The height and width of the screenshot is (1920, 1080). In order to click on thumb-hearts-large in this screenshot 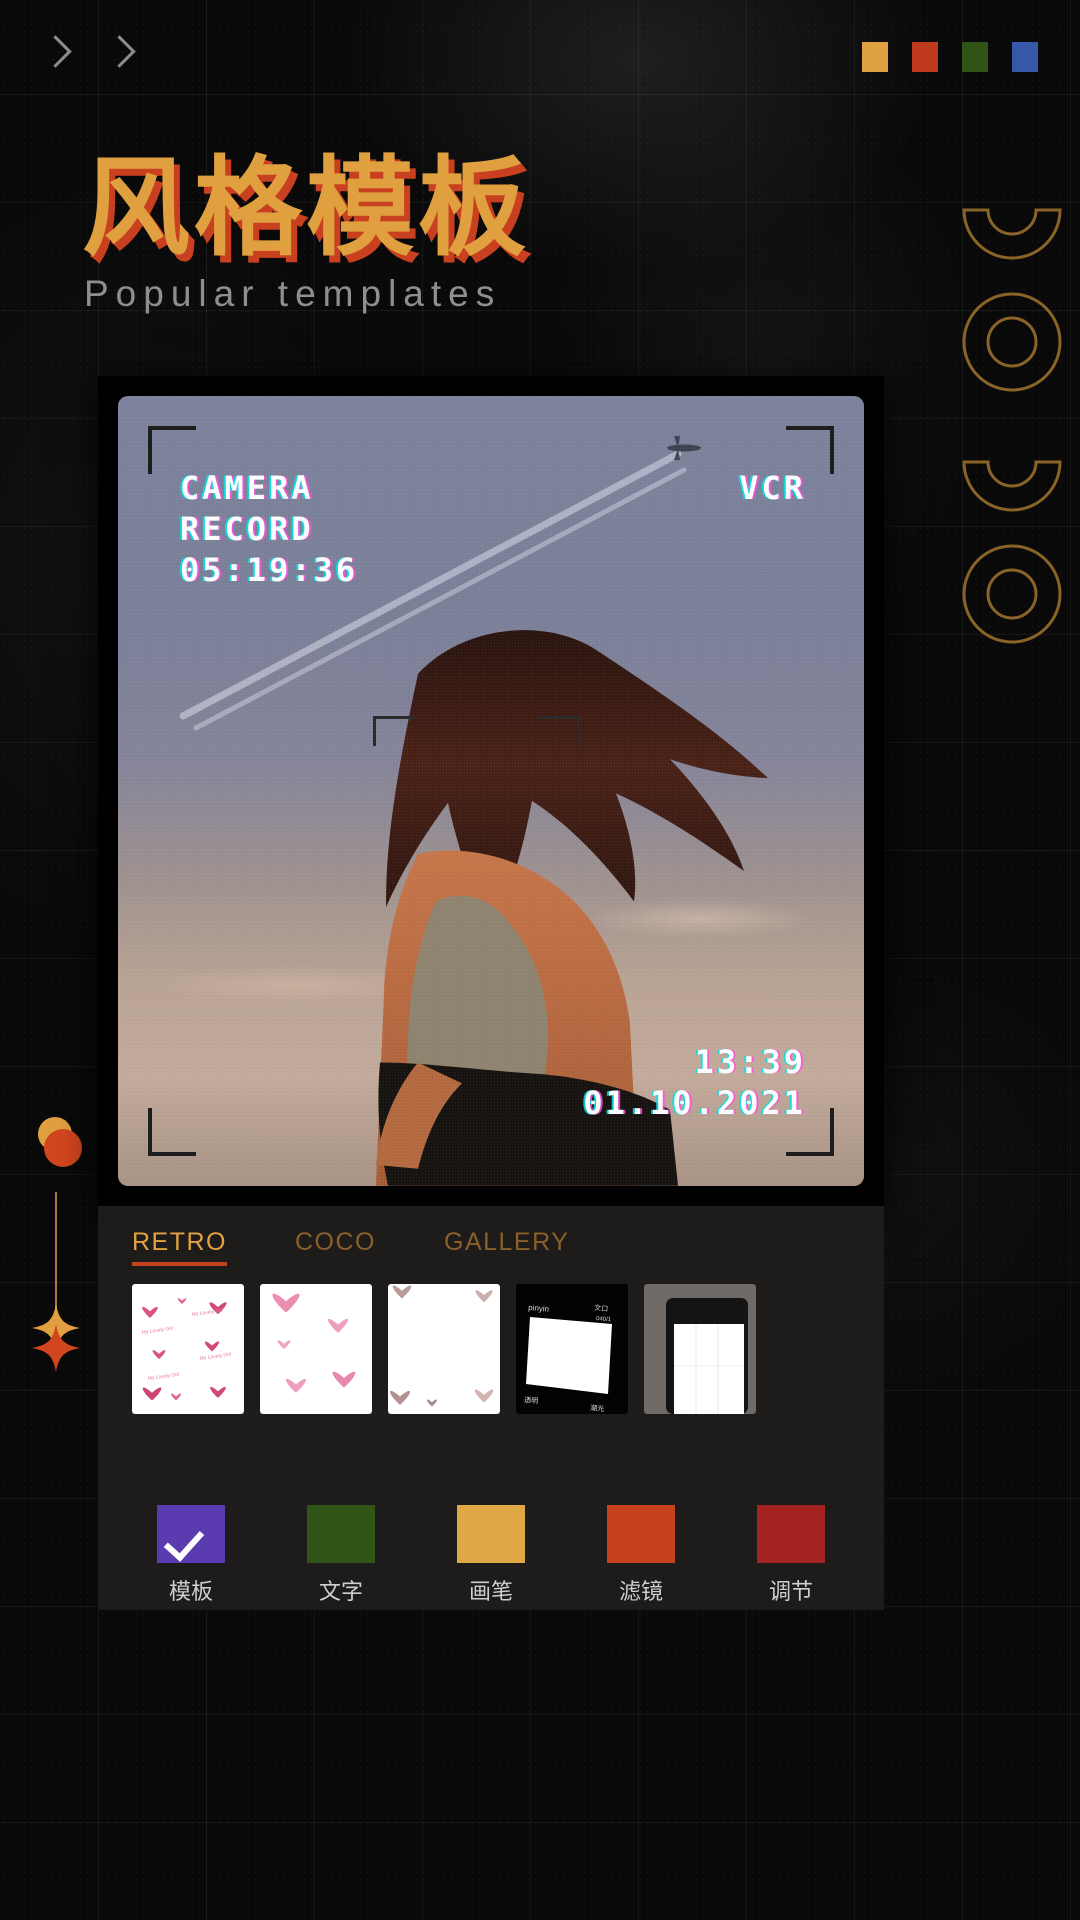, I will do `click(316, 1349)`.